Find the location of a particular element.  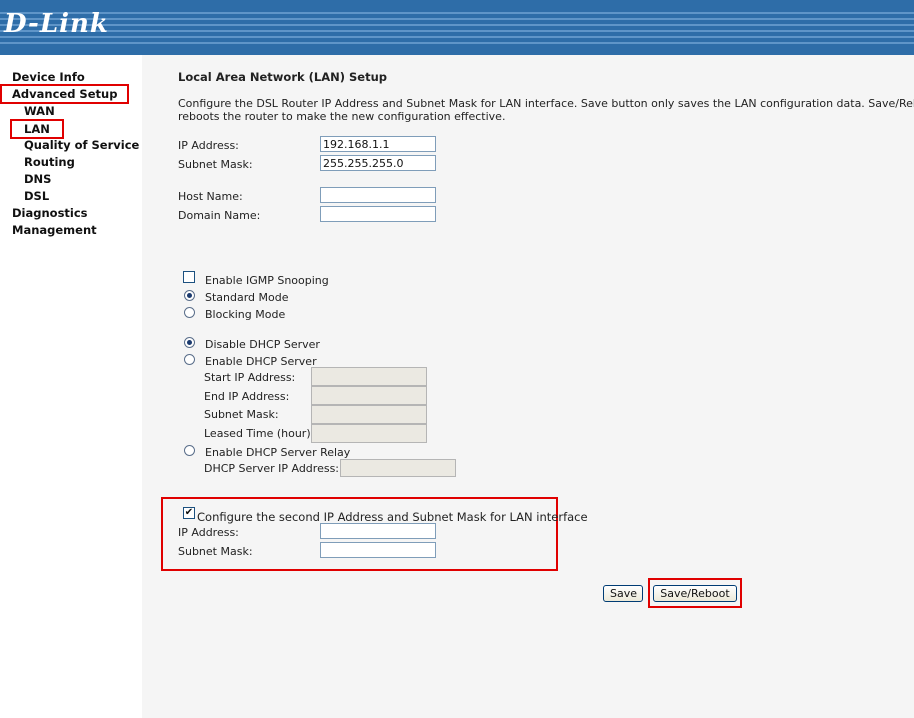

igmp-snooping-checkbox is located at coordinates (189, 277).